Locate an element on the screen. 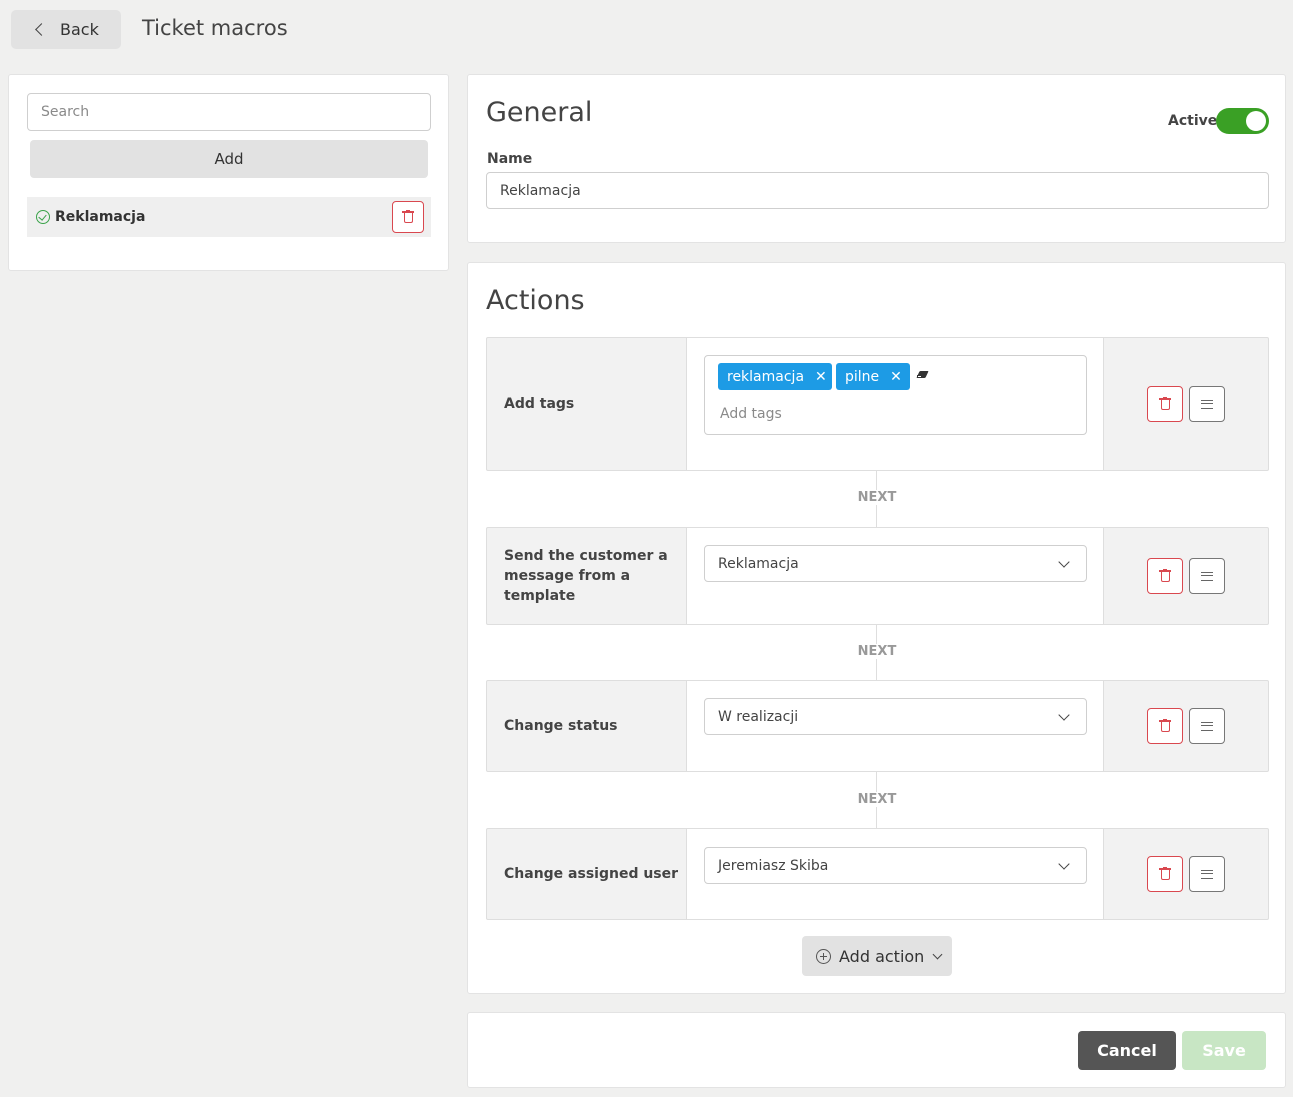  add-action-label: Add action is located at coordinates (882, 956).